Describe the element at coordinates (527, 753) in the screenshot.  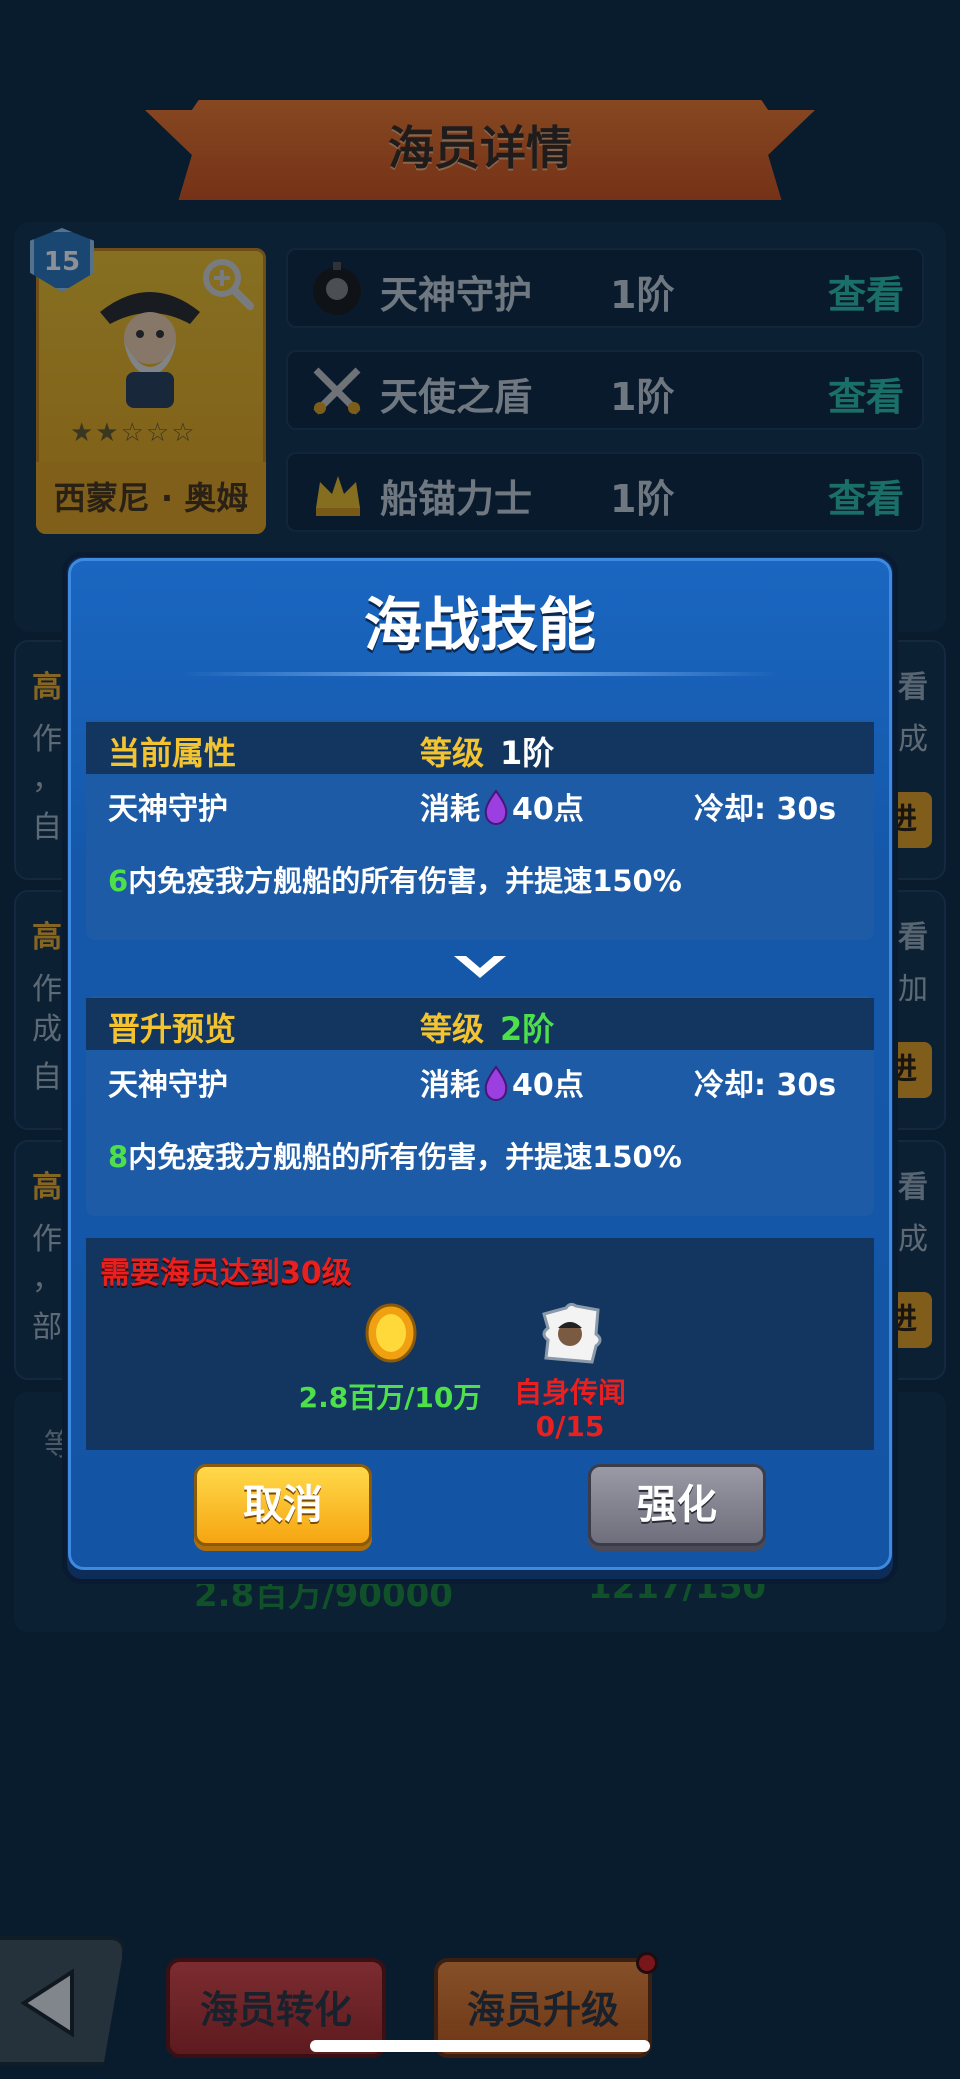
I see `current-level-value: 1阶` at that location.